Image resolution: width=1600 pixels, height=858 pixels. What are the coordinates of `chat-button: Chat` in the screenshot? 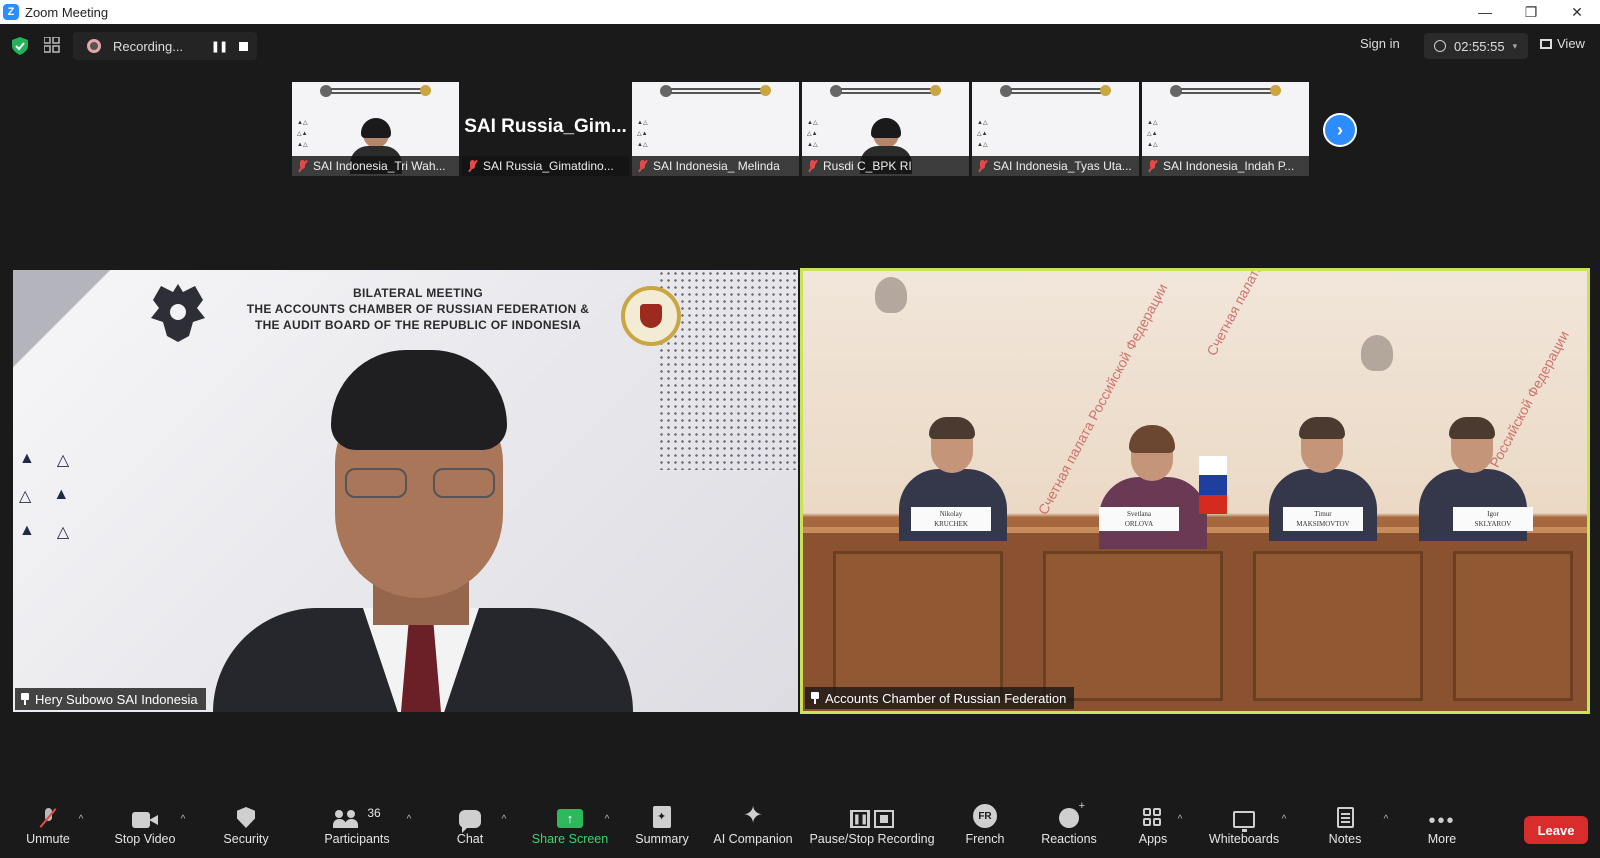 It's located at (470, 828).